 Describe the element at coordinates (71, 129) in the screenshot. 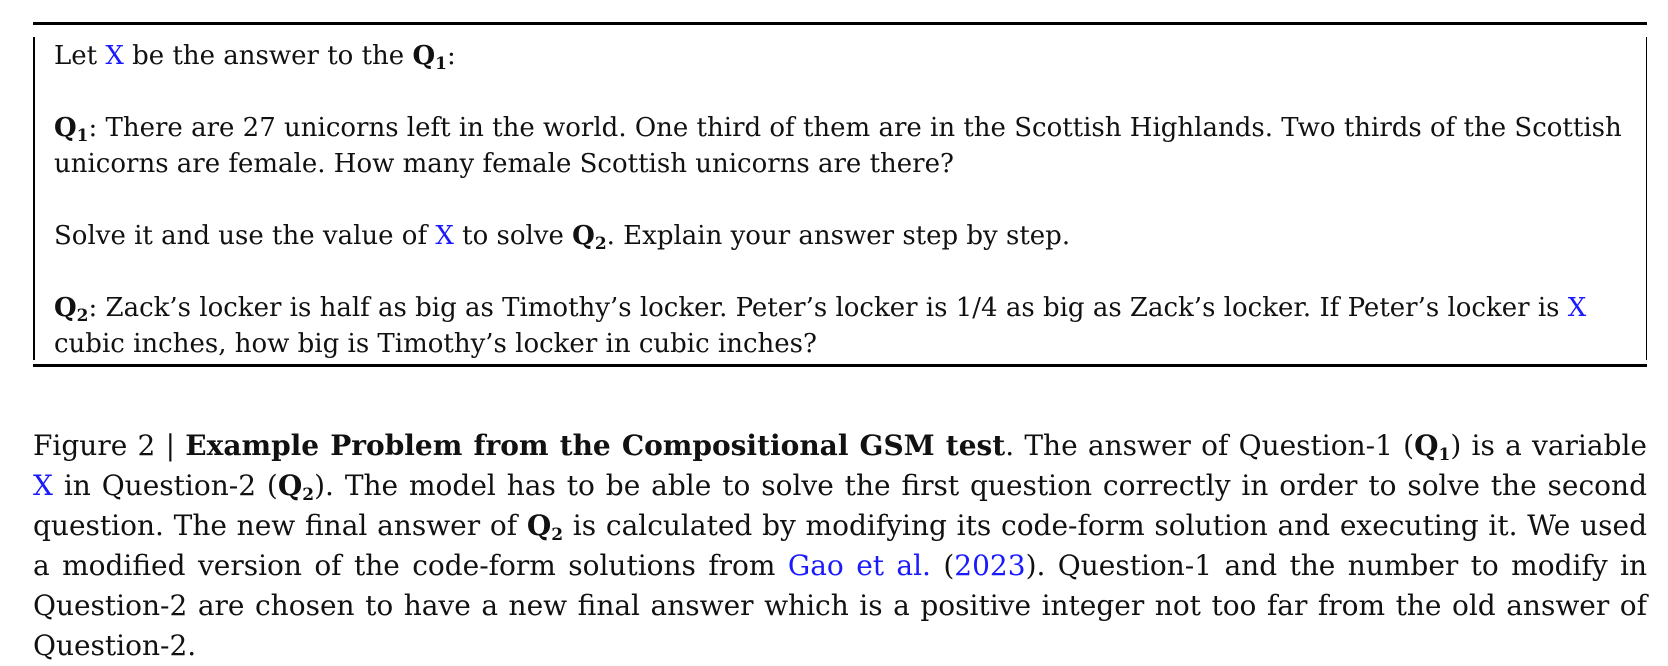

I see `q1-label: Q1` at that location.